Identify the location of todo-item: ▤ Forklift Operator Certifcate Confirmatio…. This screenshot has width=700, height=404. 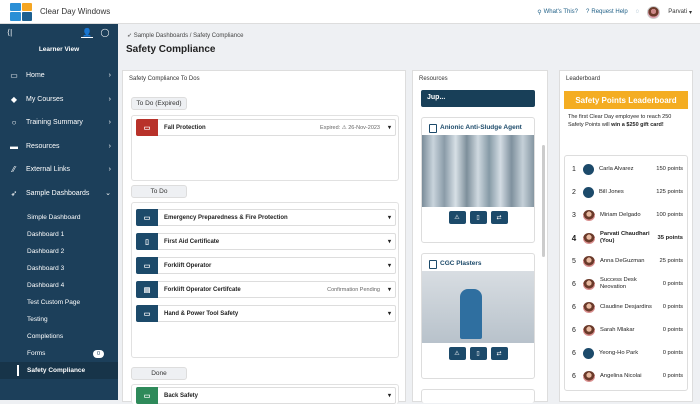
(266, 289).